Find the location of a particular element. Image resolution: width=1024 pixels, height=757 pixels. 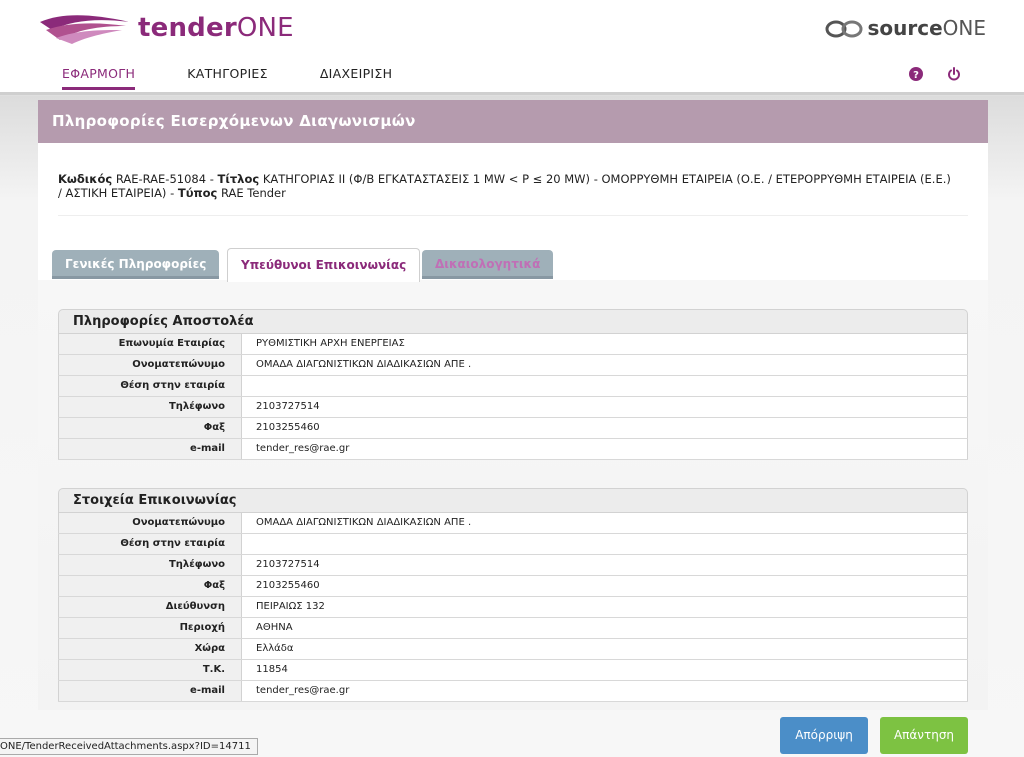

tab-documents: Δικαιολογητικά is located at coordinates (488, 264).